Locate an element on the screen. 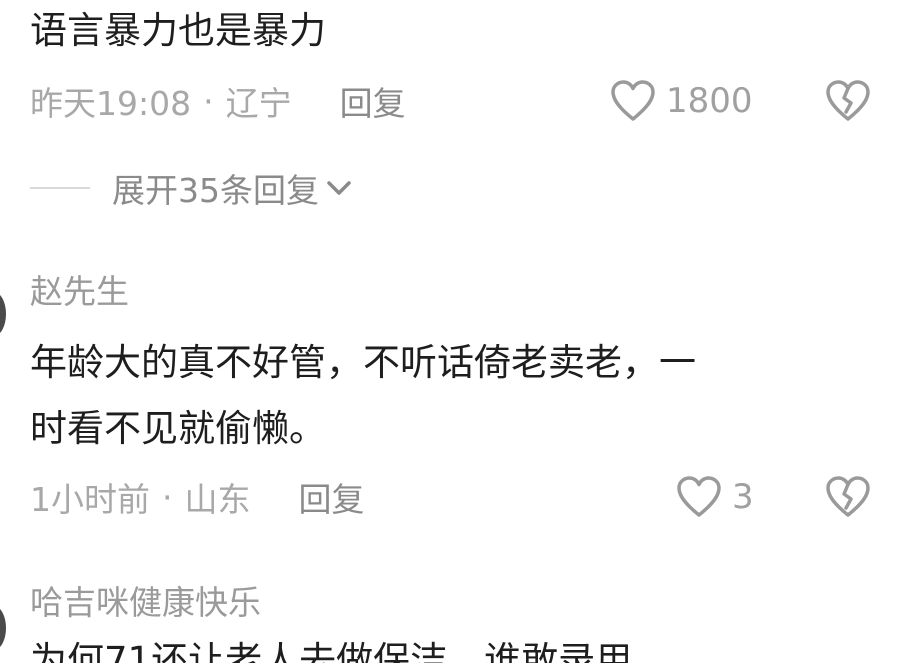  expand-replies-button: 展开35条回复 is located at coordinates (191, 188).